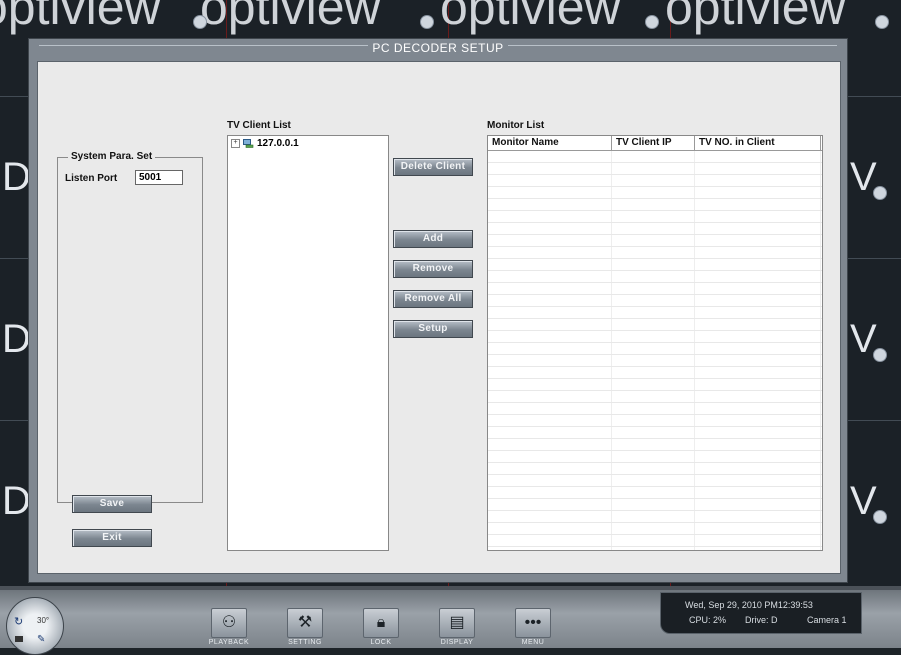  I want to click on pen-icon: ✎, so click(41, 639).